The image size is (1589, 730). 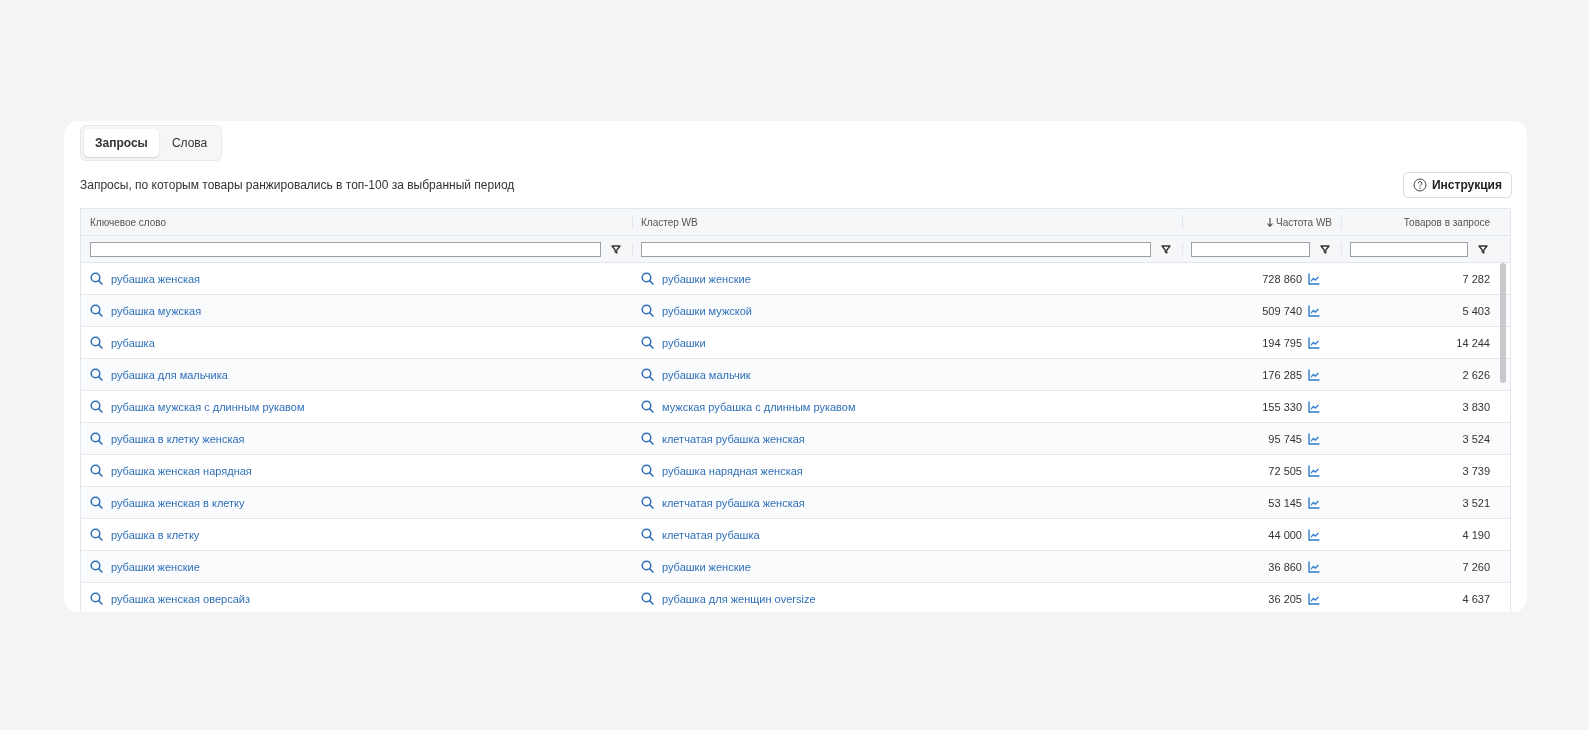 What do you see at coordinates (1304, 222) in the screenshot?
I see `column-header: Частота WB` at bounding box center [1304, 222].